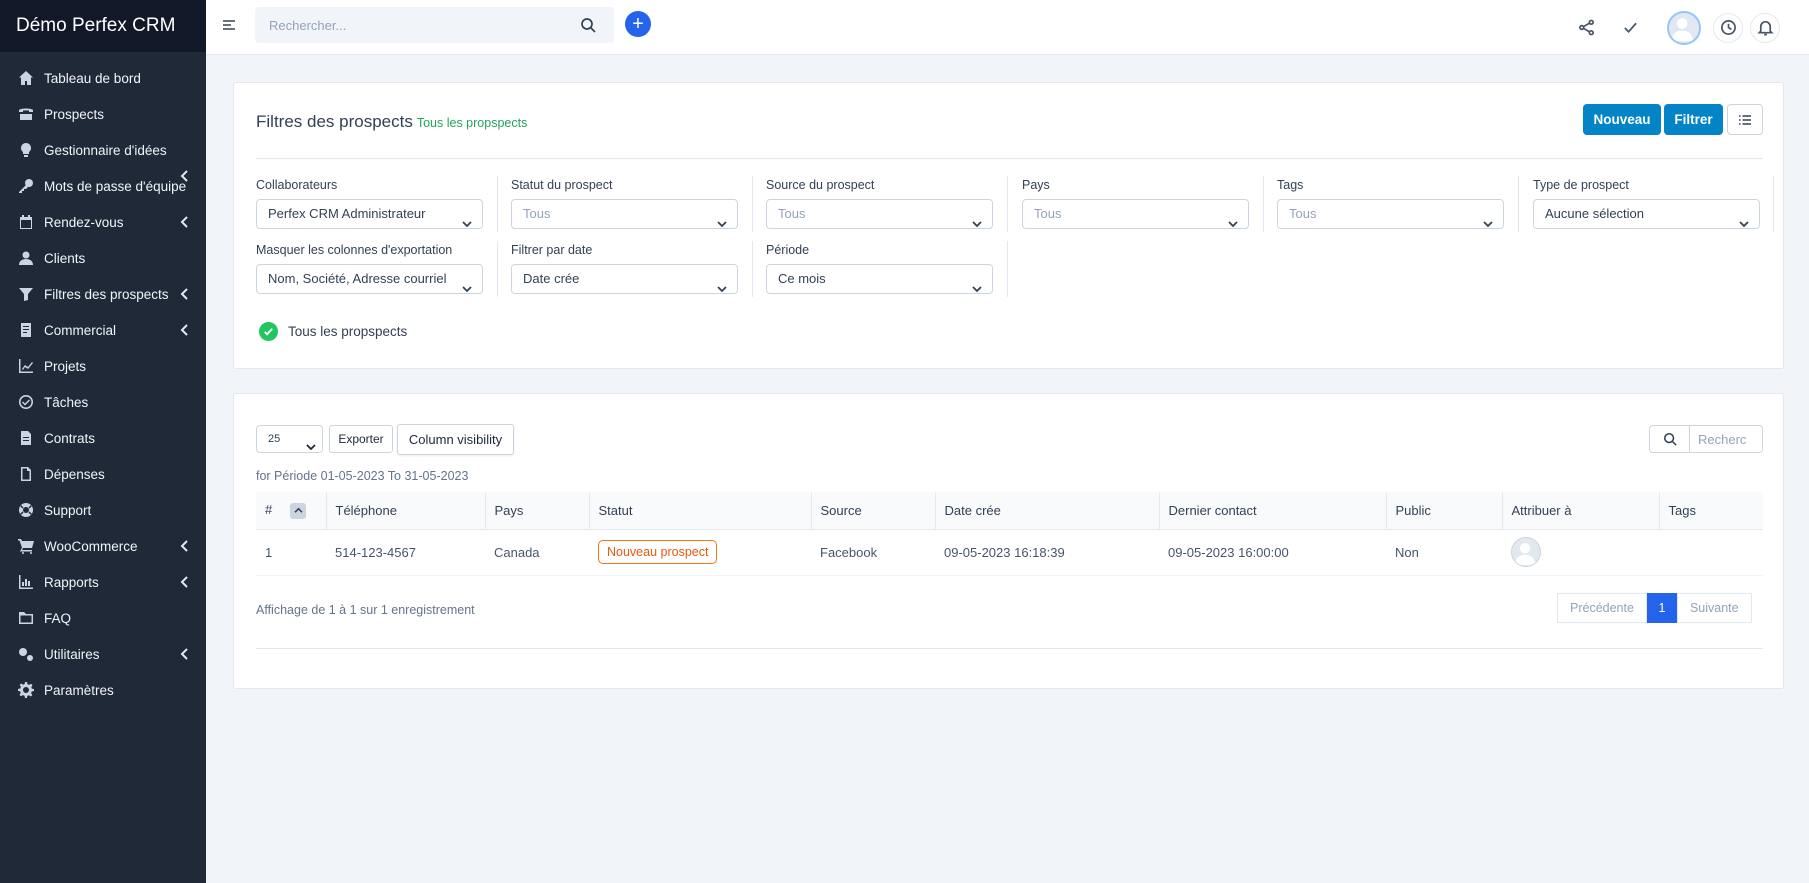 The image size is (1809, 883). I want to click on column-header-public: Public, so click(1444, 511).